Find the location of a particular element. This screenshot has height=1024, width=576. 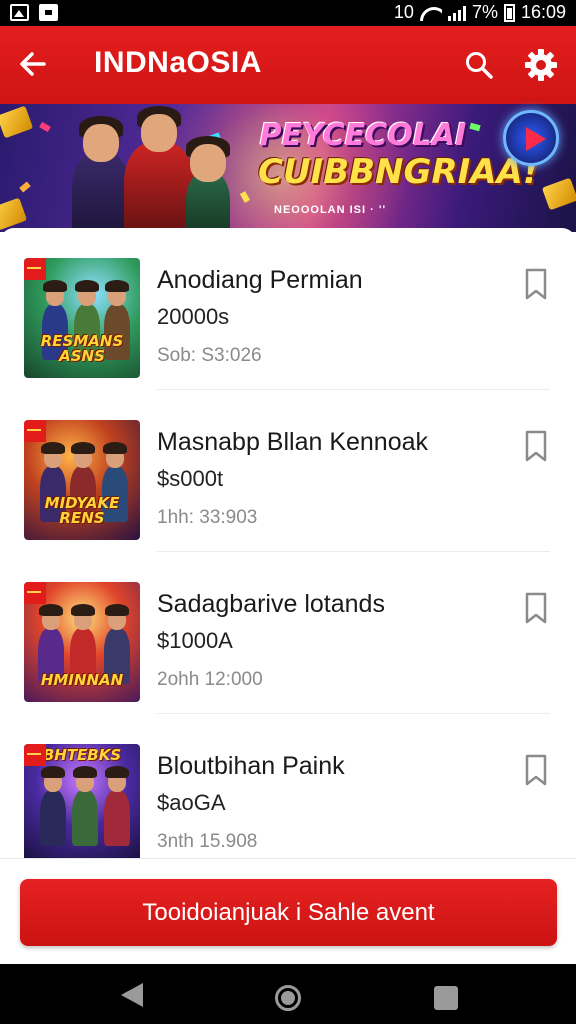

item-title: Sadagbarive lotands is located at coordinates (271, 604).